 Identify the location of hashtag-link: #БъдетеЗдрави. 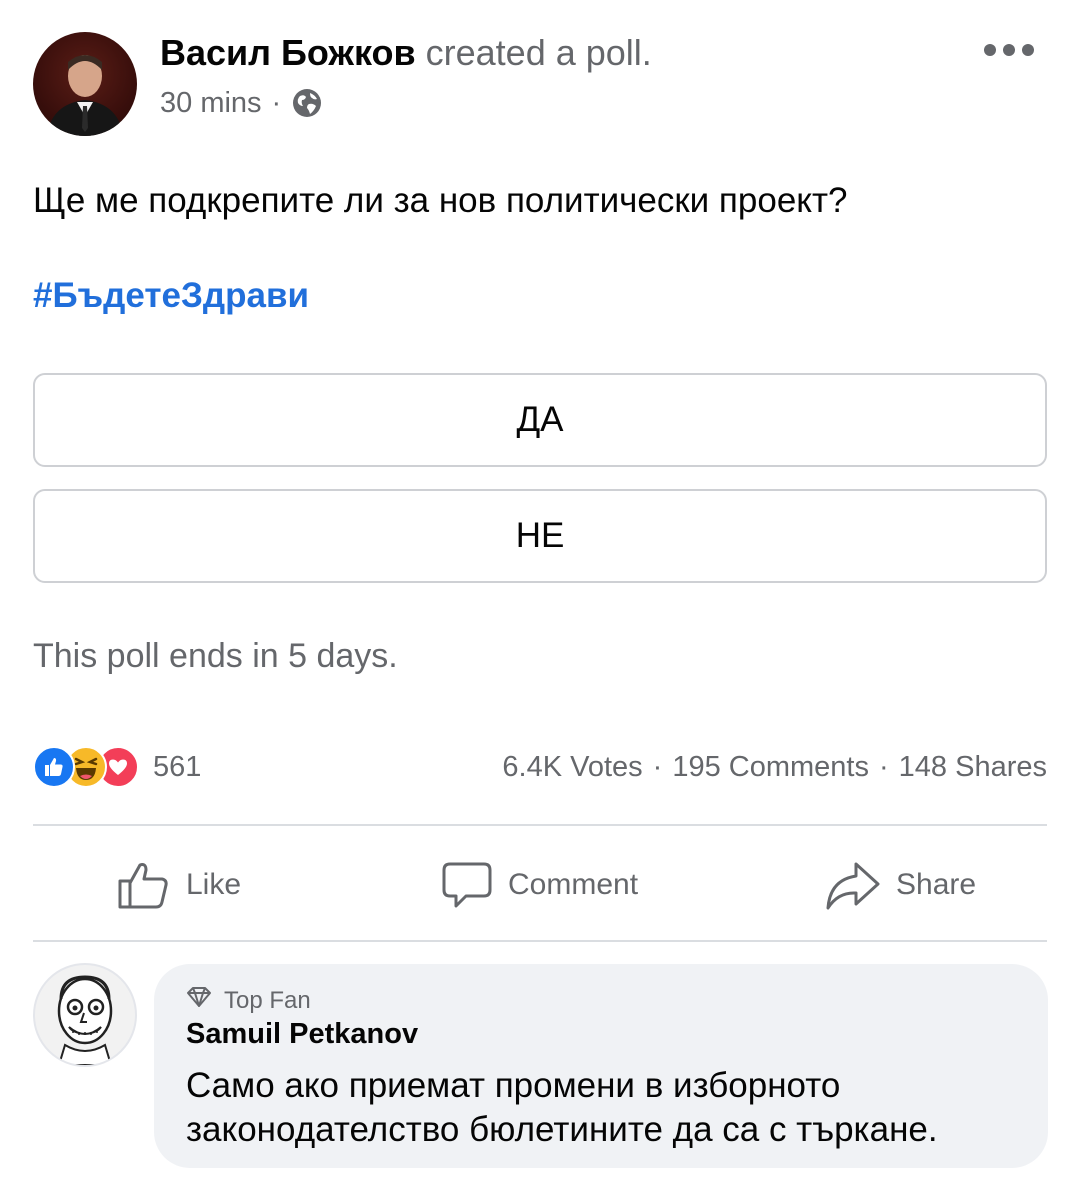
(171, 296).